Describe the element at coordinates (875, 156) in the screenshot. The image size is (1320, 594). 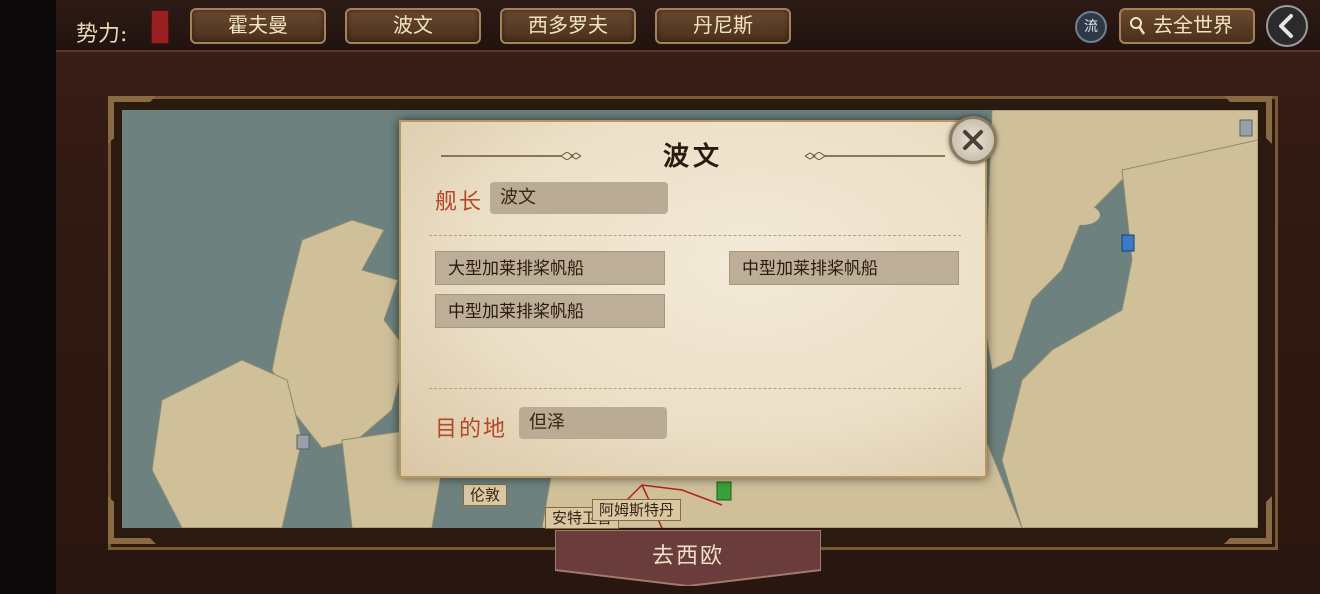
I see `title-ornament-right` at that location.